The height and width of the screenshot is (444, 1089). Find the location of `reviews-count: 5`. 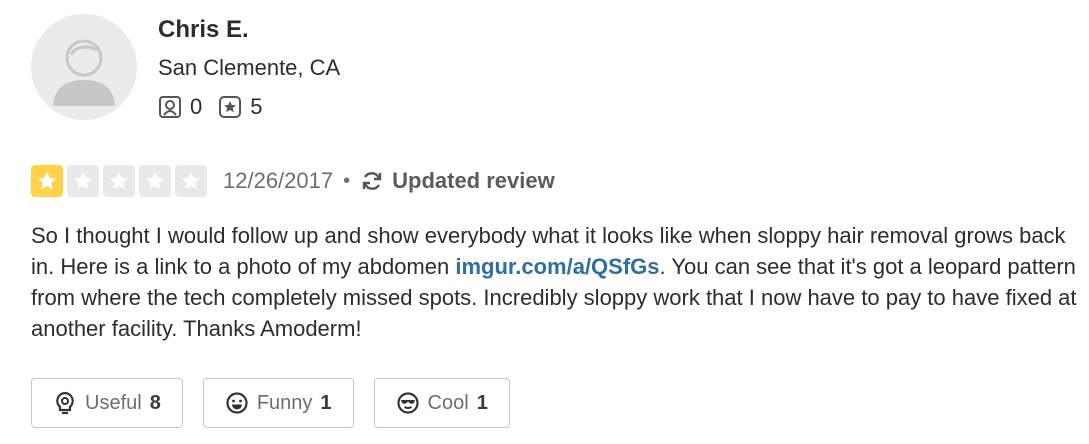

reviews-count: 5 is located at coordinates (256, 106).